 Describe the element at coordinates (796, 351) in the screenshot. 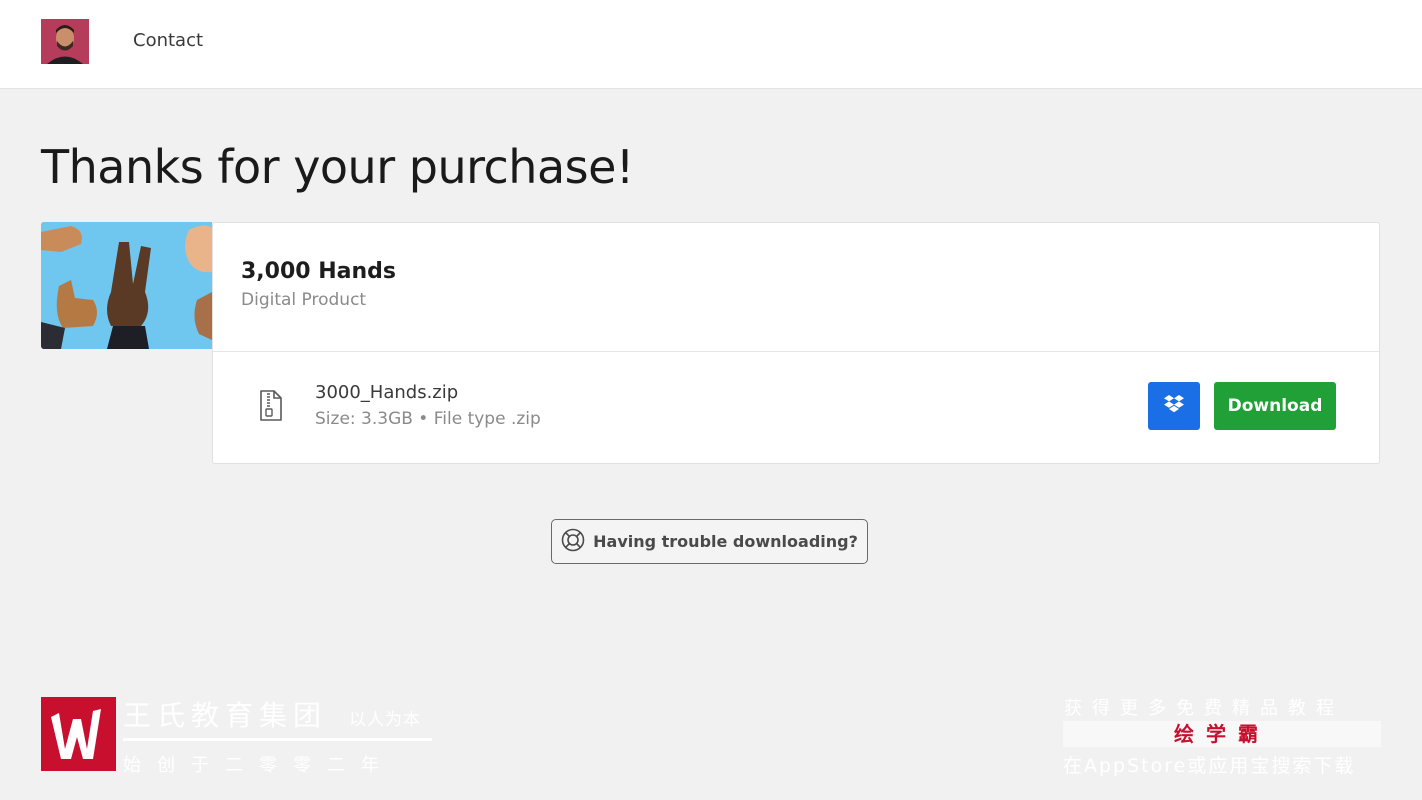

I see `card-divider` at that location.